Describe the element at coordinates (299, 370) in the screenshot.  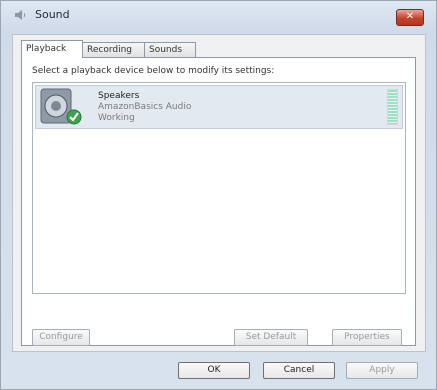
I see `cancel-button: Cancel` at that location.